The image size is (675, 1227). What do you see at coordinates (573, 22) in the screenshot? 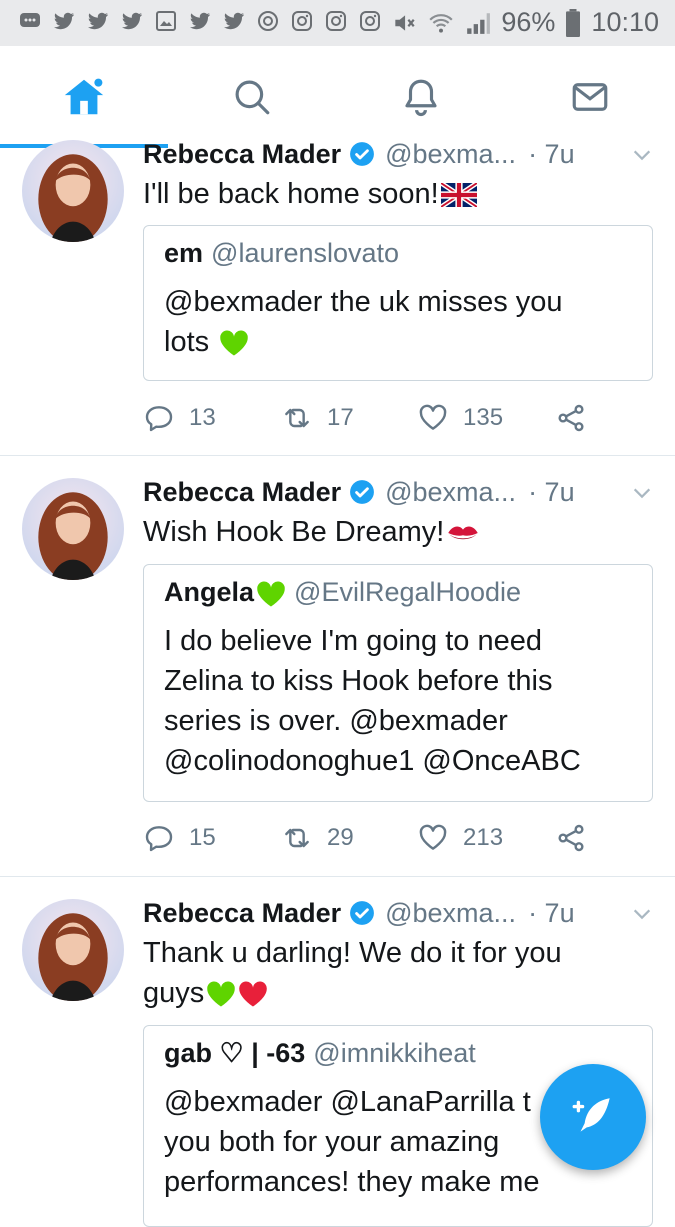
I see `battery-icon` at bounding box center [573, 22].